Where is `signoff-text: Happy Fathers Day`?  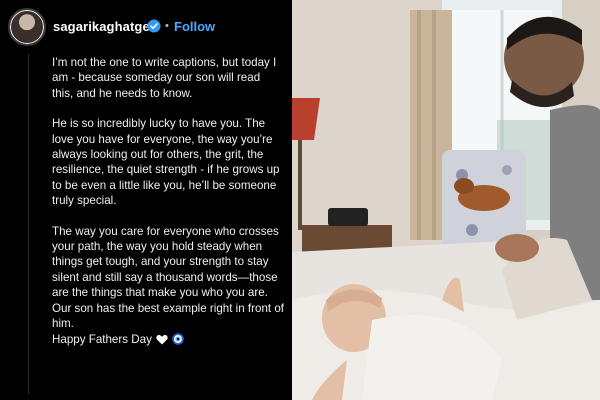
signoff-text: Happy Fathers Day is located at coordinates (102, 339).